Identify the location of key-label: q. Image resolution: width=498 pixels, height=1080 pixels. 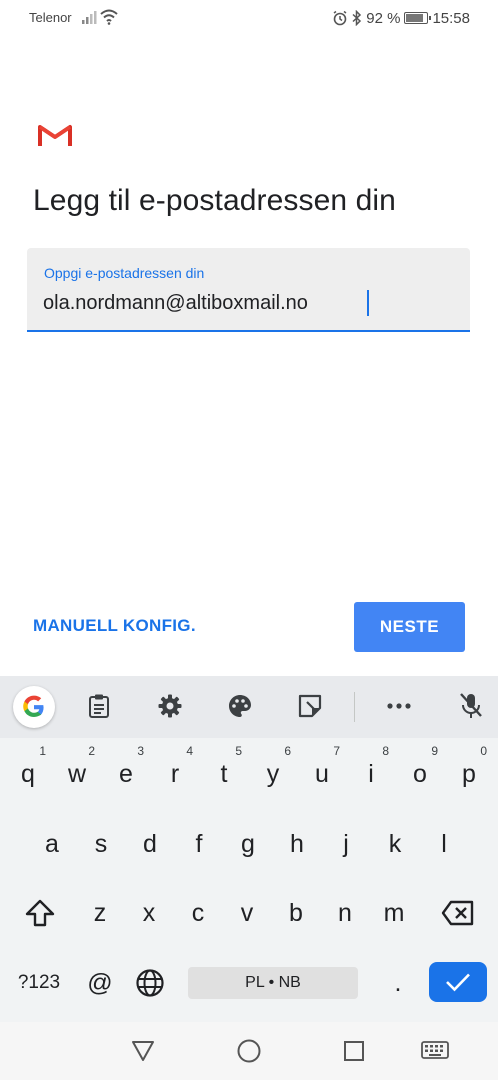
(28, 773).